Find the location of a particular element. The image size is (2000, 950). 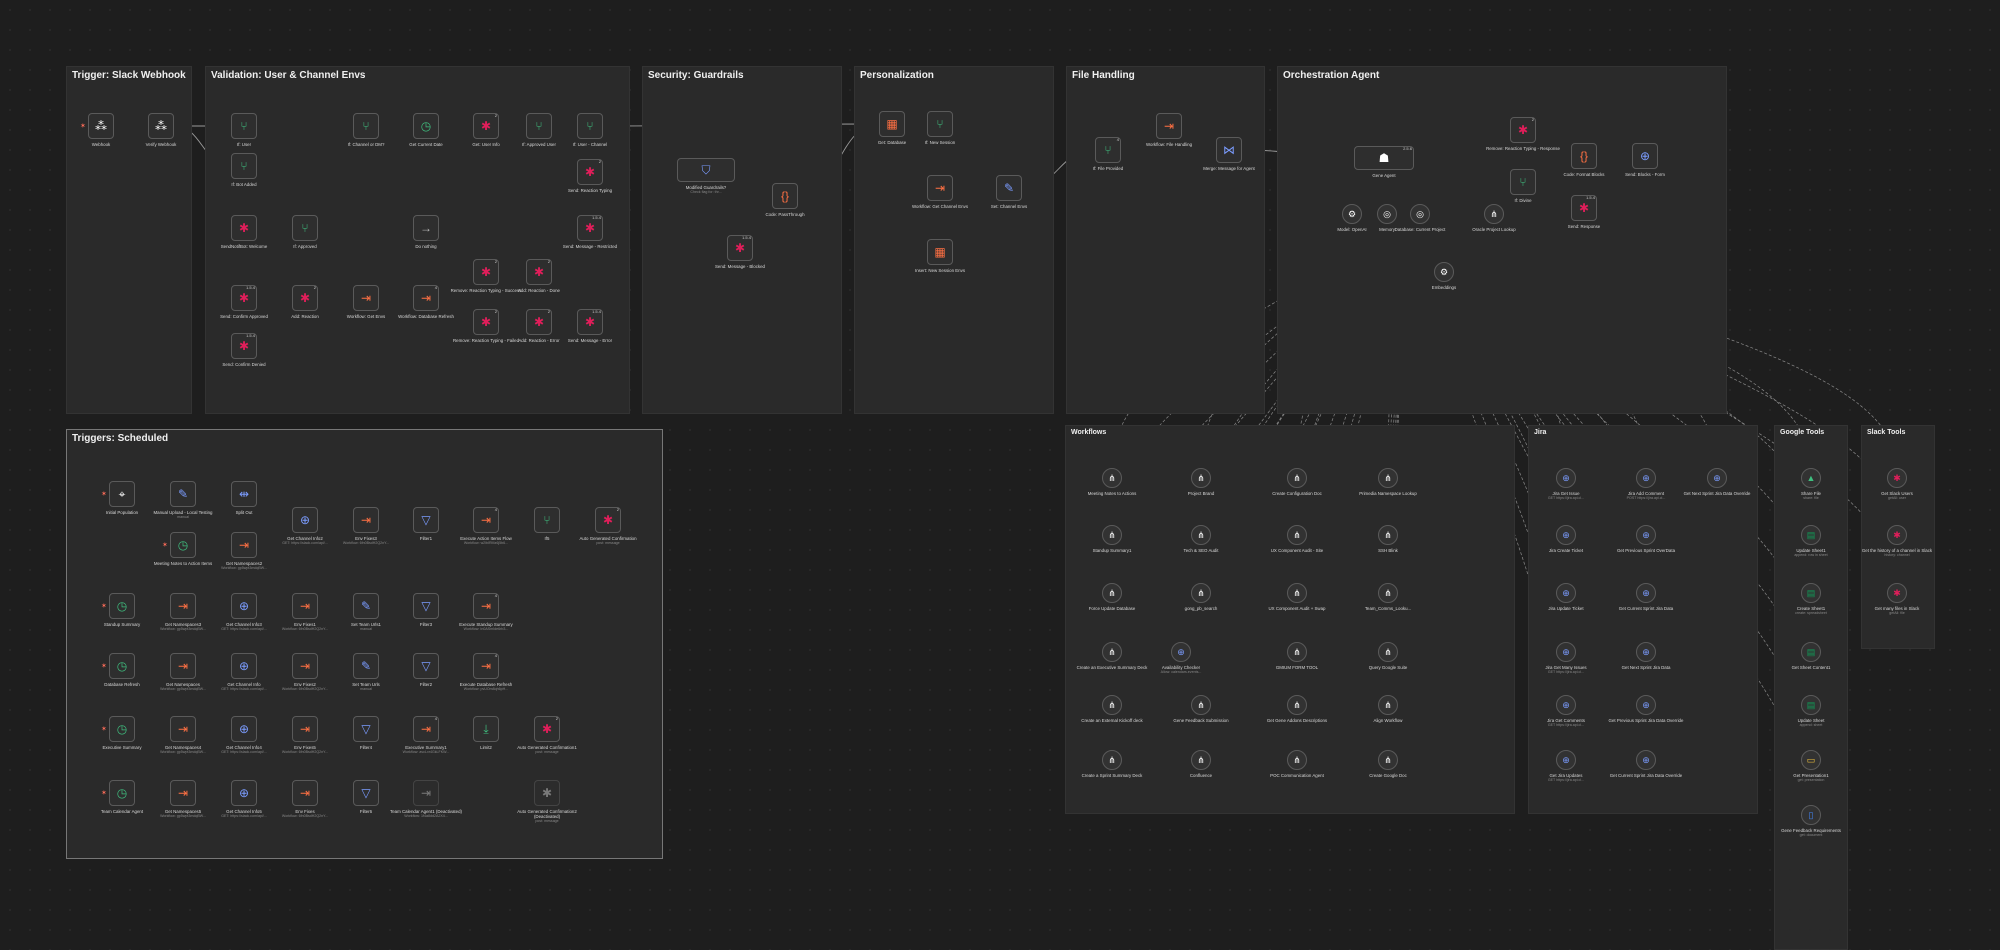

node-get-namespaces3: ⇥ is located at coordinates (183, 606).